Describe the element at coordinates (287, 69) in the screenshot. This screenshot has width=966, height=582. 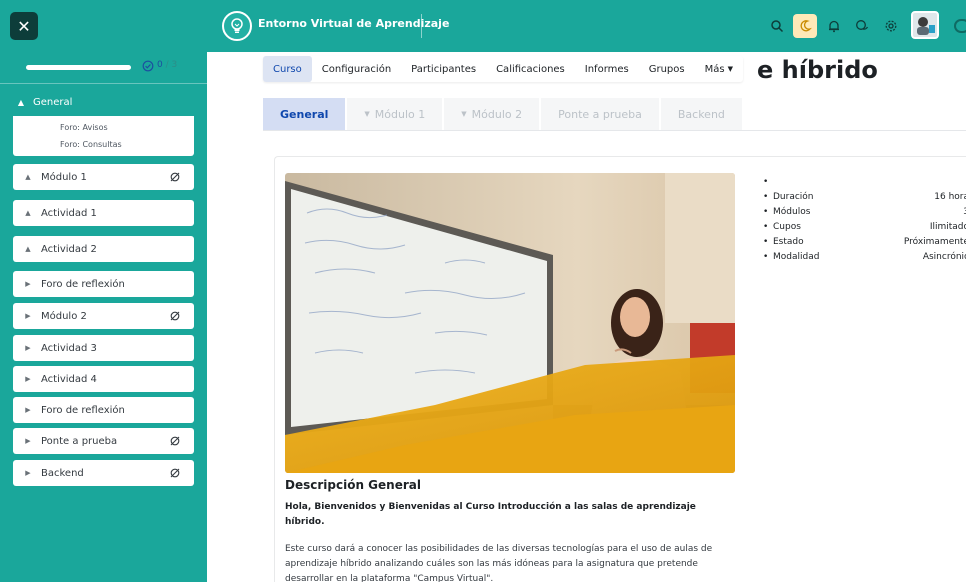
I see `nav-curso: Curso` at that location.